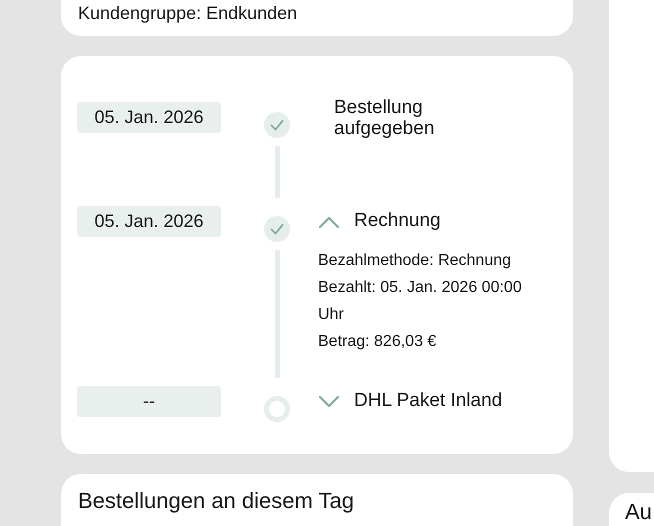 The height and width of the screenshot is (526, 654). Describe the element at coordinates (639, 512) in the screenshot. I see `card-title: Au` at that location.